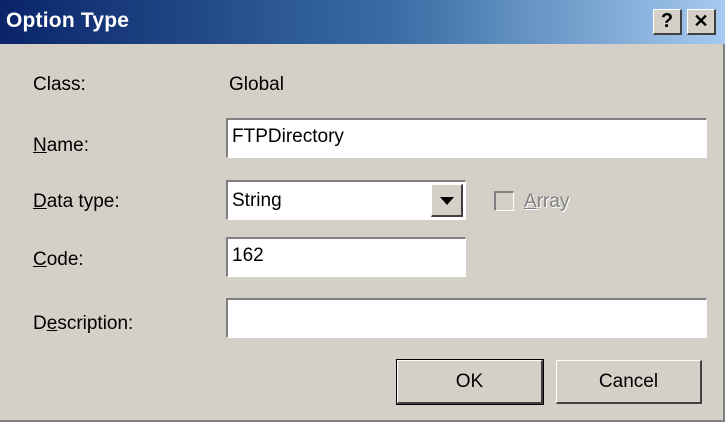 The image size is (725, 422). I want to click on array-label-mnemonic: A, so click(530, 201).